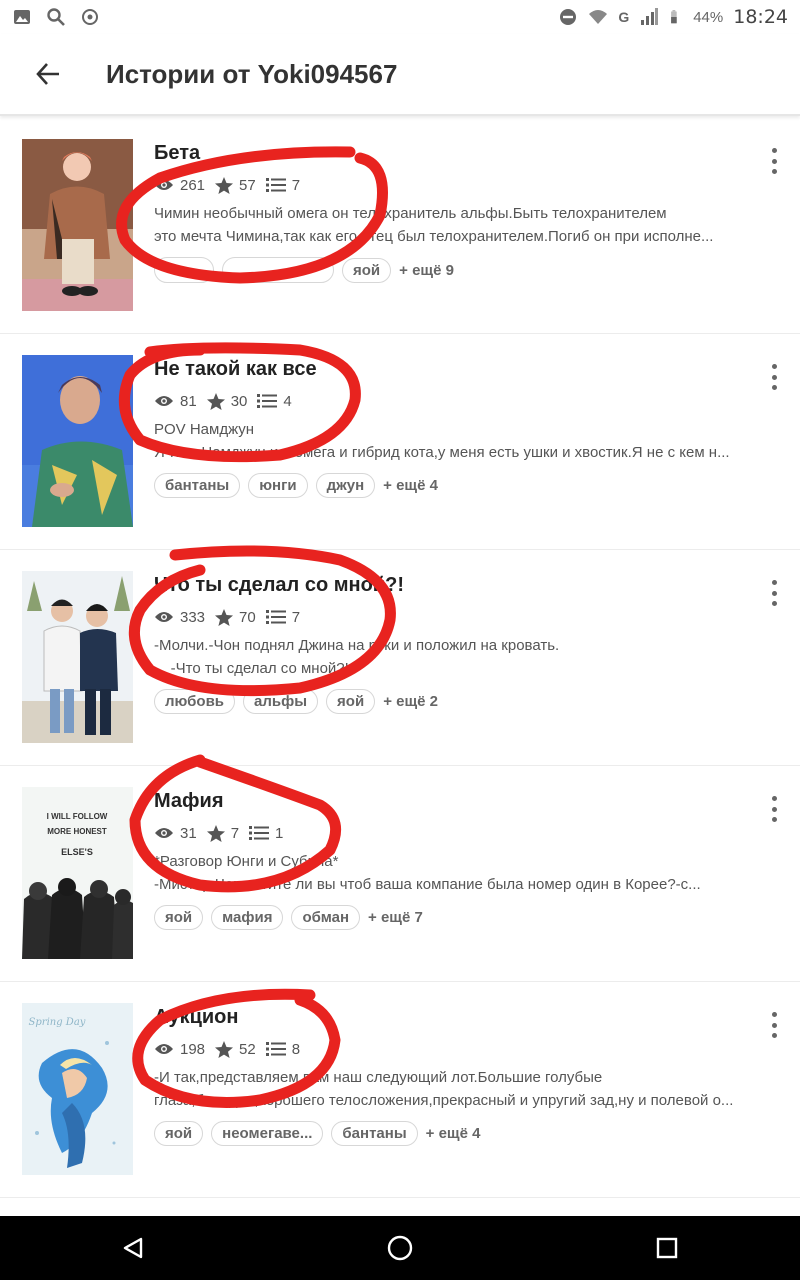 The width and height of the screenshot is (800, 1280). What do you see at coordinates (568, 17) in the screenshot?
I see `dnd-icon` at bounding box center [568, 17].